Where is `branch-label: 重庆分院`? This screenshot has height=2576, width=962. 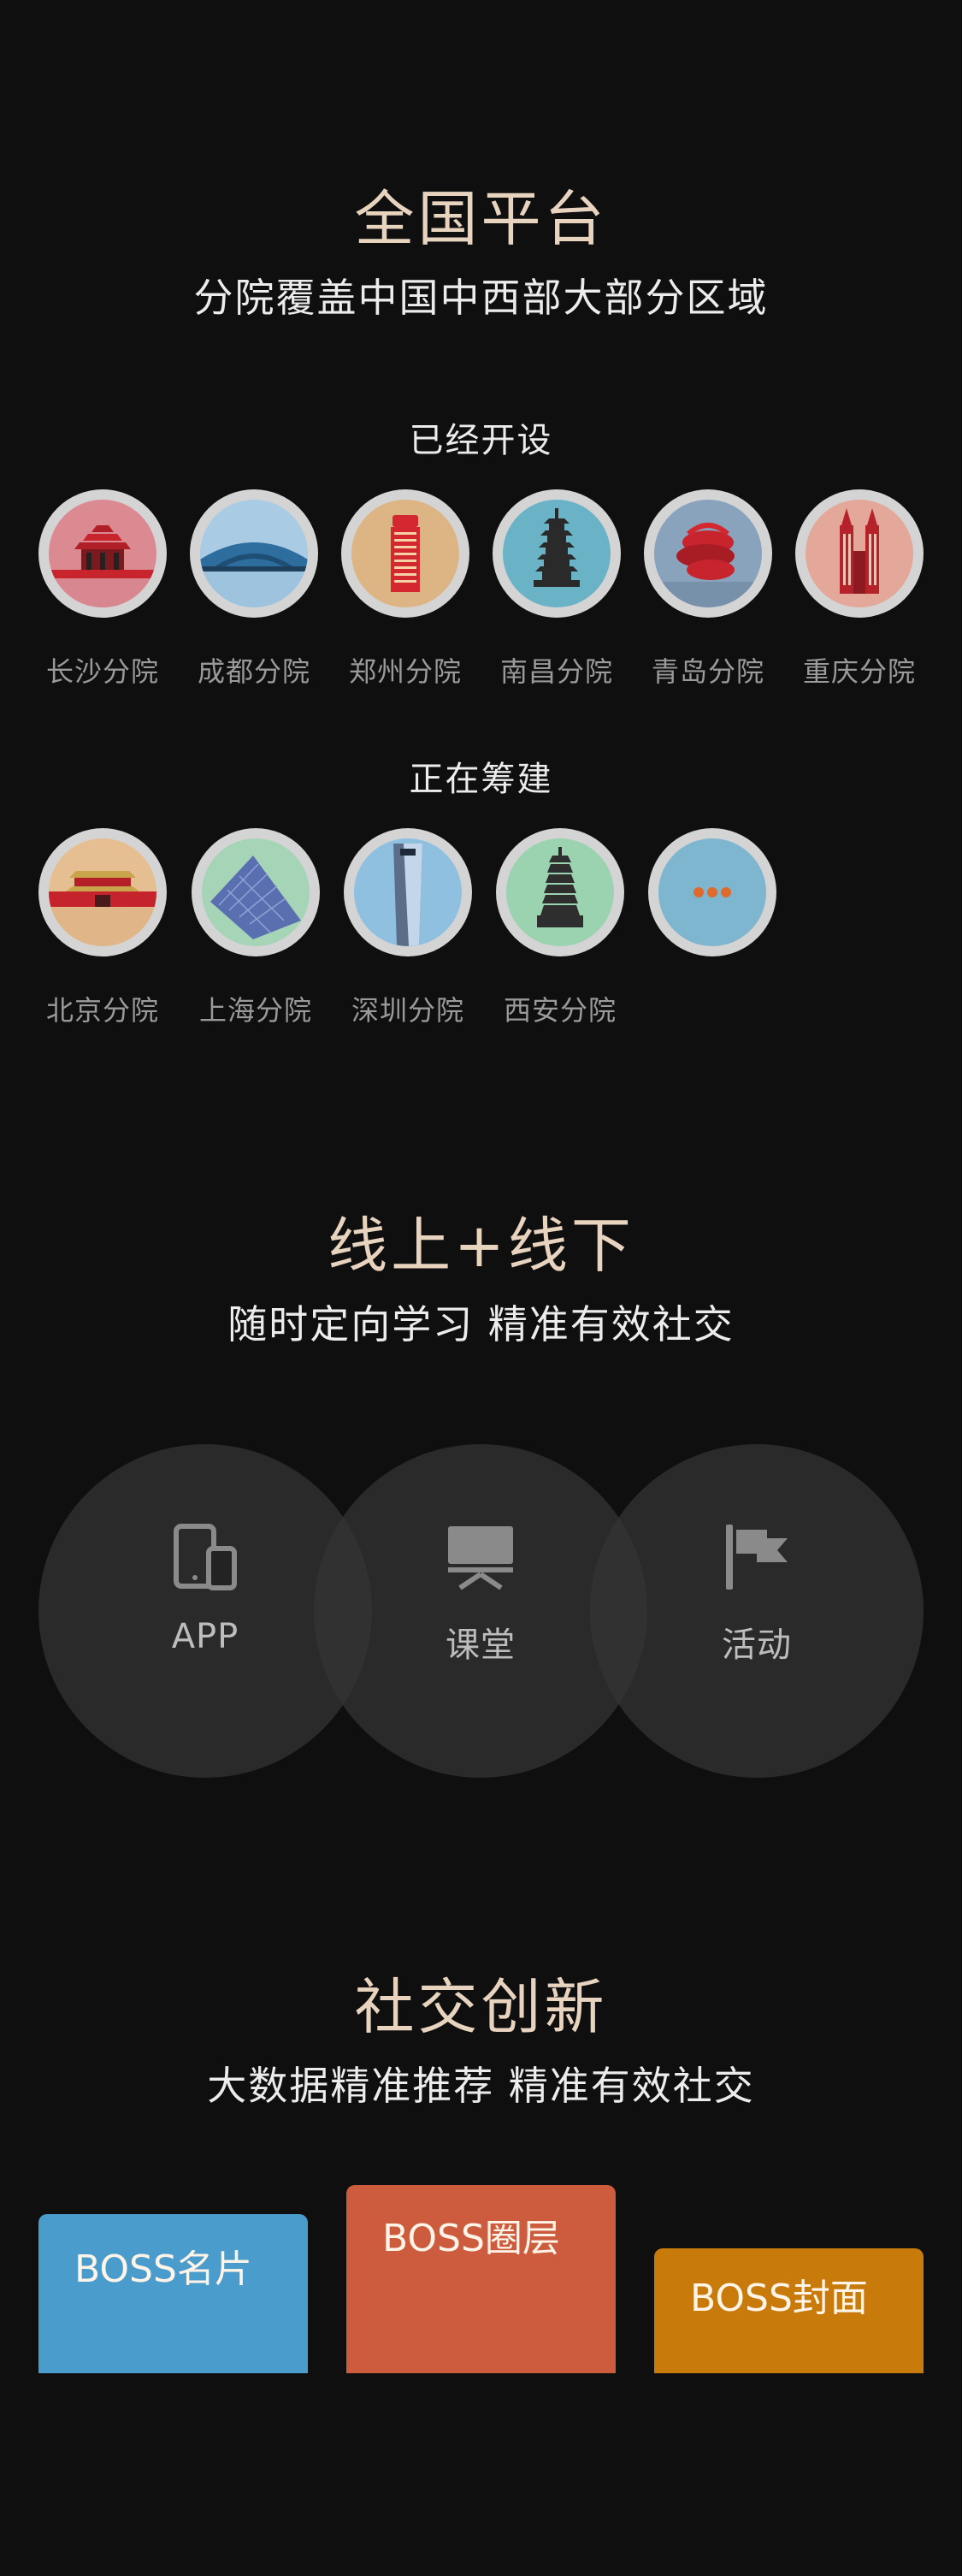
branch-label: 重庆分院 is located at coordinates (859, 671).